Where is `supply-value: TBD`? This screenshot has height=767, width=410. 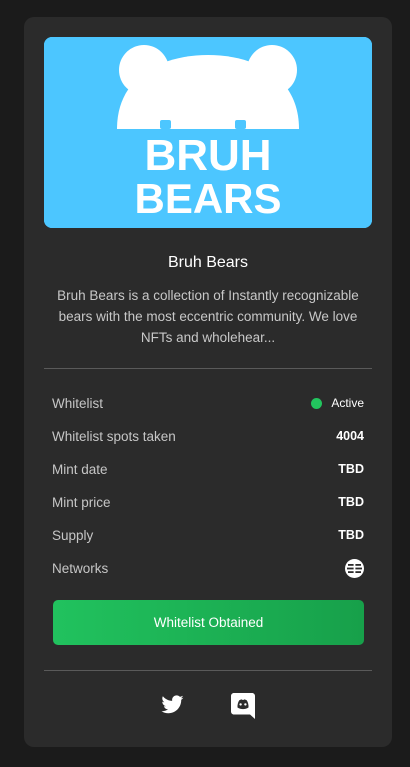 supply-value: TBD is located at coordinates (351, 535).